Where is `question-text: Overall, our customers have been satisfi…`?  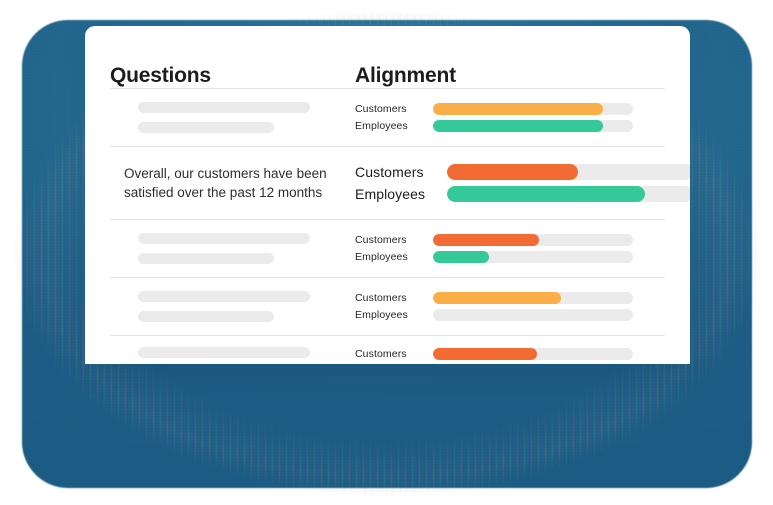 question-text: Overall, our customers have been satisfi… is located at coordinates (225, 183).